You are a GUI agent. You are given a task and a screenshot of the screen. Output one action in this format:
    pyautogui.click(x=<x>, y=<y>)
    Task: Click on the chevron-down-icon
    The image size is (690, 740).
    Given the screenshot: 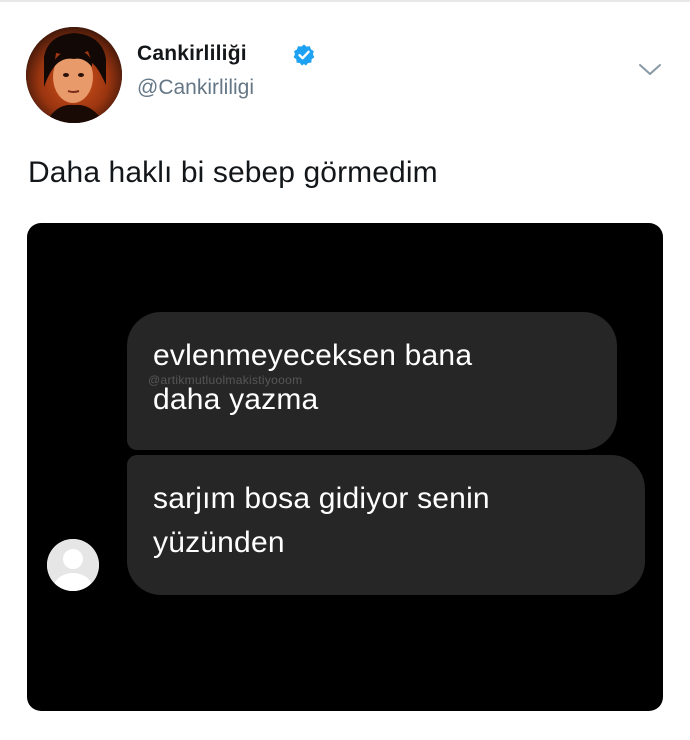 What is the action you would take?
    pyautogui.click(x=650, y=70)
    